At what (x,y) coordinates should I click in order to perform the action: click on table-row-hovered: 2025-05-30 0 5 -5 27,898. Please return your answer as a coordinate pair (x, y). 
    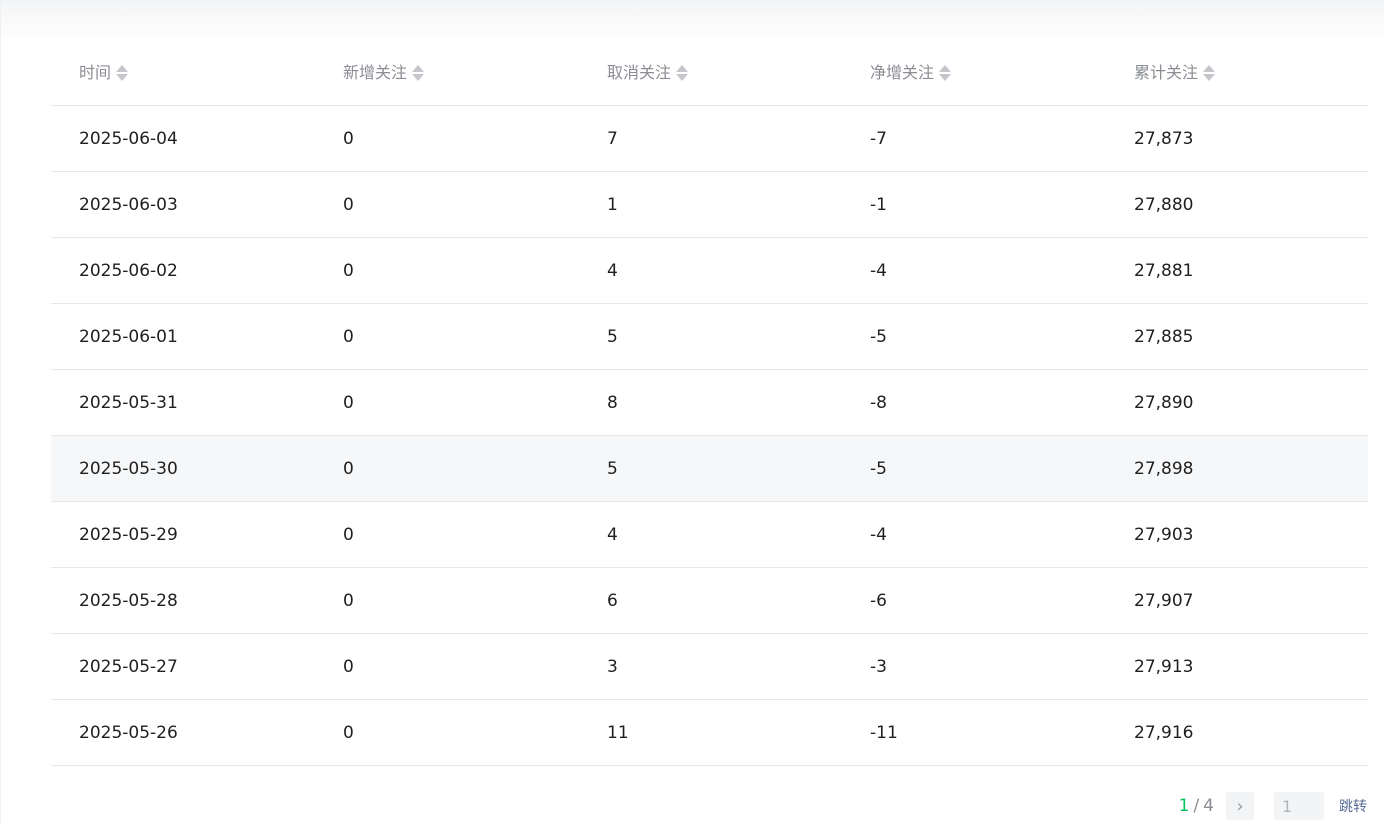
    Looking at the image, I should click on (709, 469).